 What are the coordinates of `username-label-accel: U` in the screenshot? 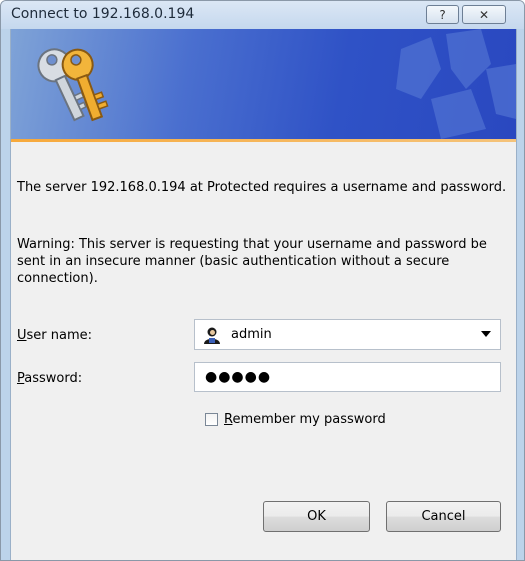 It's located at (22, 335).